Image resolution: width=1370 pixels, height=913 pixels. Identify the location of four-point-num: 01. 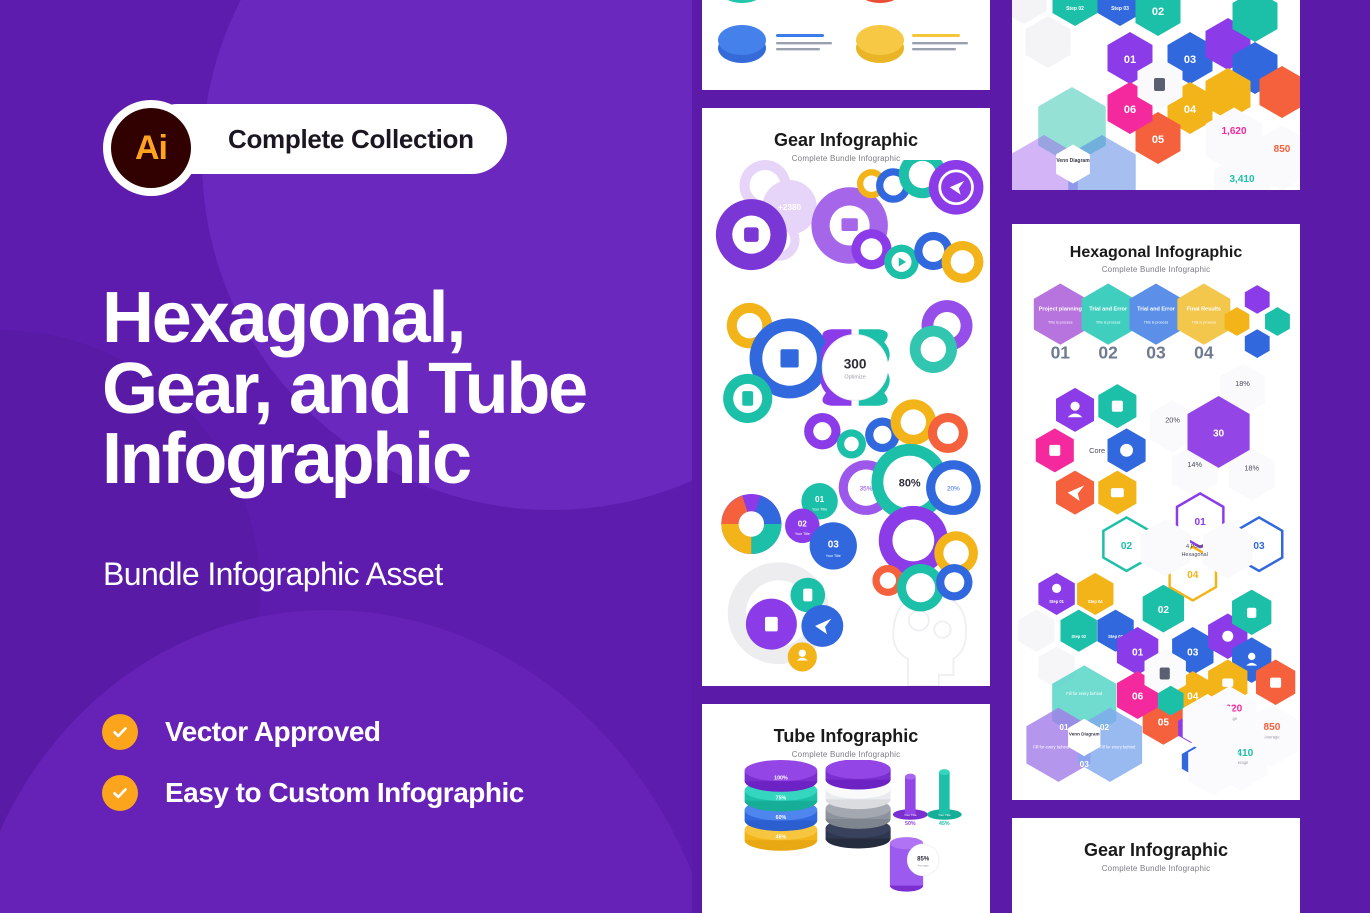
(1201, 522).